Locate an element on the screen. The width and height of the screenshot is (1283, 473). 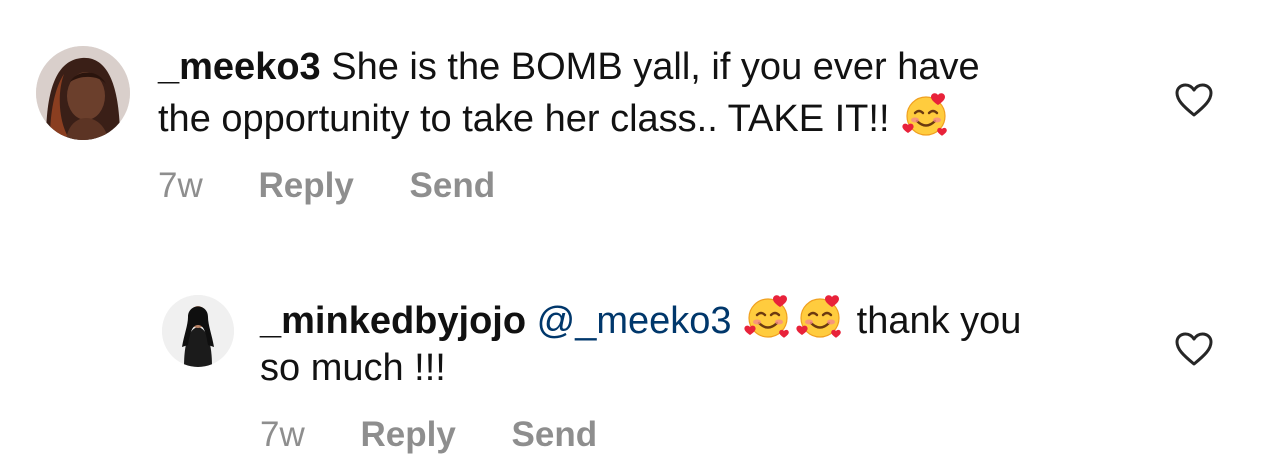
comment-username: _meeko3 is located at coordinates (239, 67).